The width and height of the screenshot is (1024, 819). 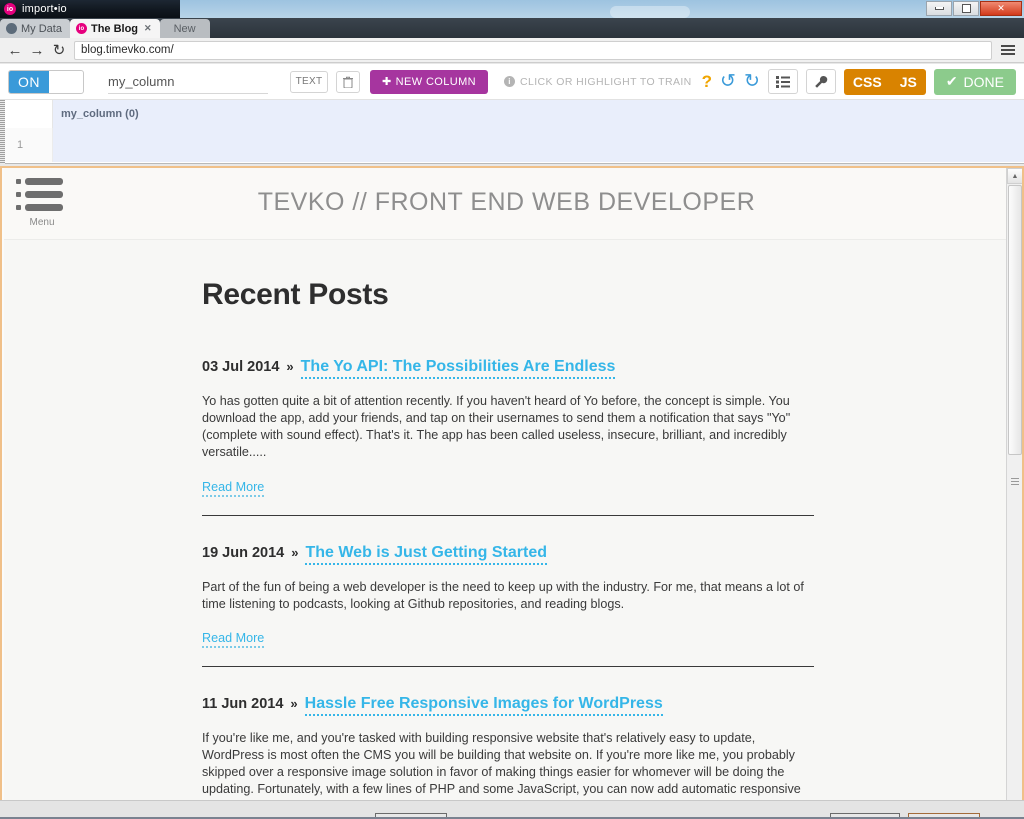 What do you see at coordinates (436, 81) in the screenshot?
I see `new-column-label: NEW COLUMN` at bounding box center [436, 81].